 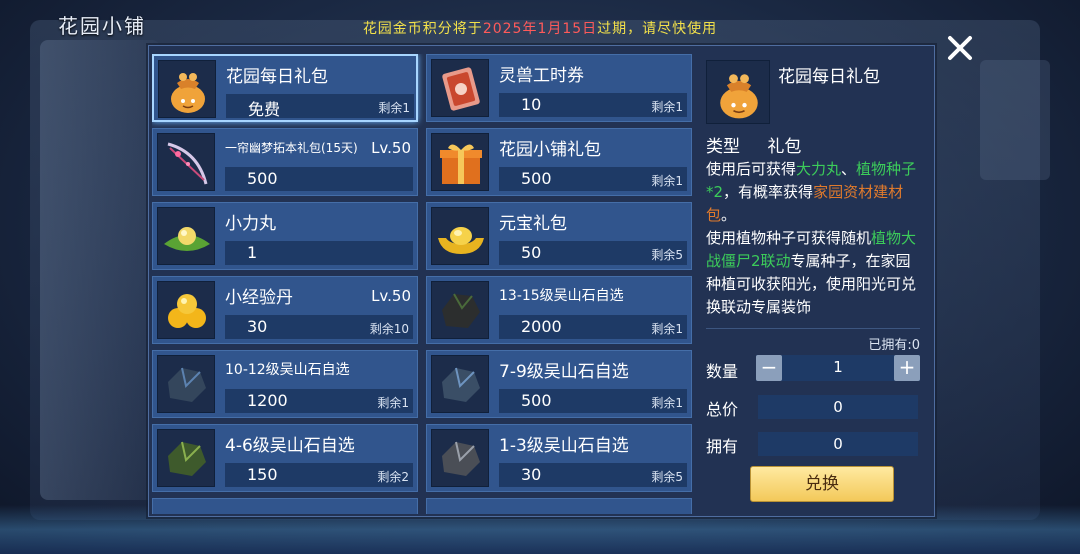 What do you see at coordinates (186, 236) in the screenshot?
I see `pill-on-leaf-icon` at bounding box center [186, 236].